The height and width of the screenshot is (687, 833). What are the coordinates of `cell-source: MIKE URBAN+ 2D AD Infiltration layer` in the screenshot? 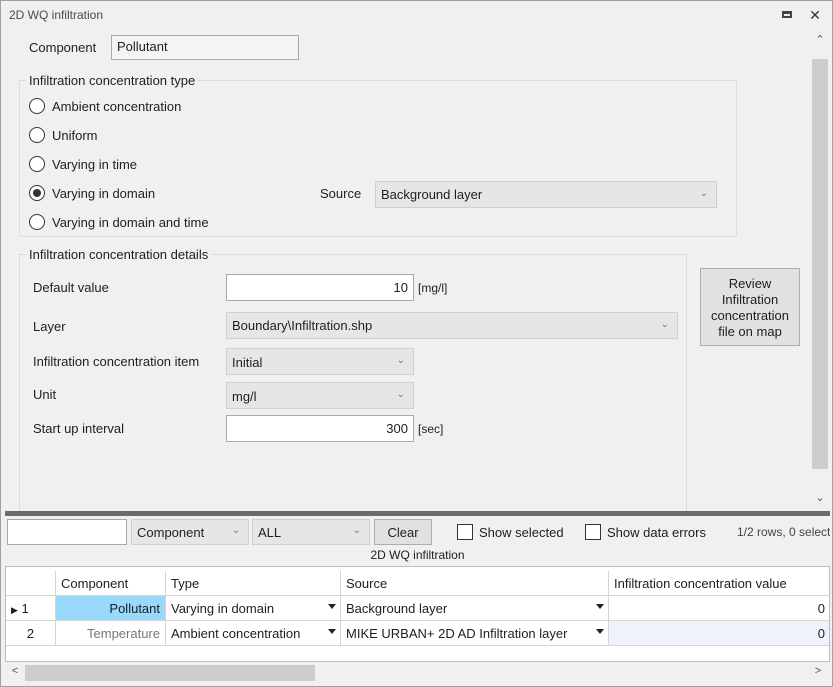 It's located at (475, 633).